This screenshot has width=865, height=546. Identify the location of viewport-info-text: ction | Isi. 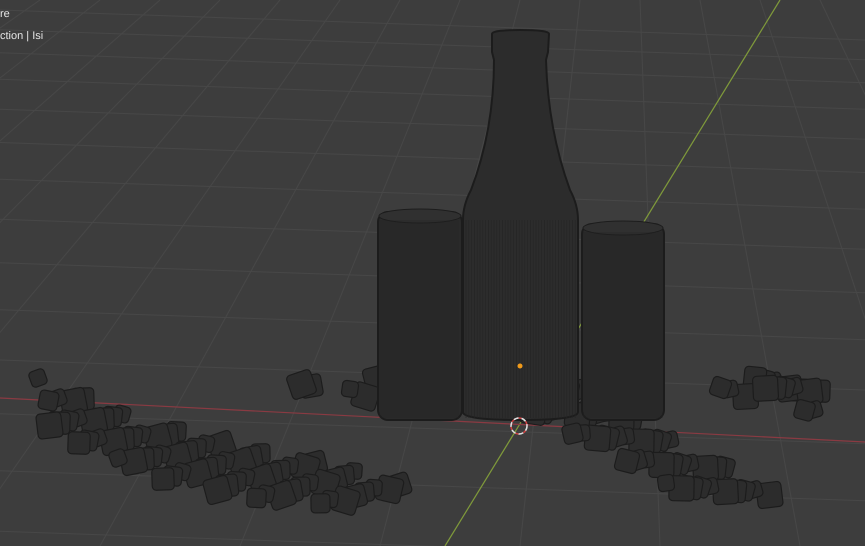
(22, 36).